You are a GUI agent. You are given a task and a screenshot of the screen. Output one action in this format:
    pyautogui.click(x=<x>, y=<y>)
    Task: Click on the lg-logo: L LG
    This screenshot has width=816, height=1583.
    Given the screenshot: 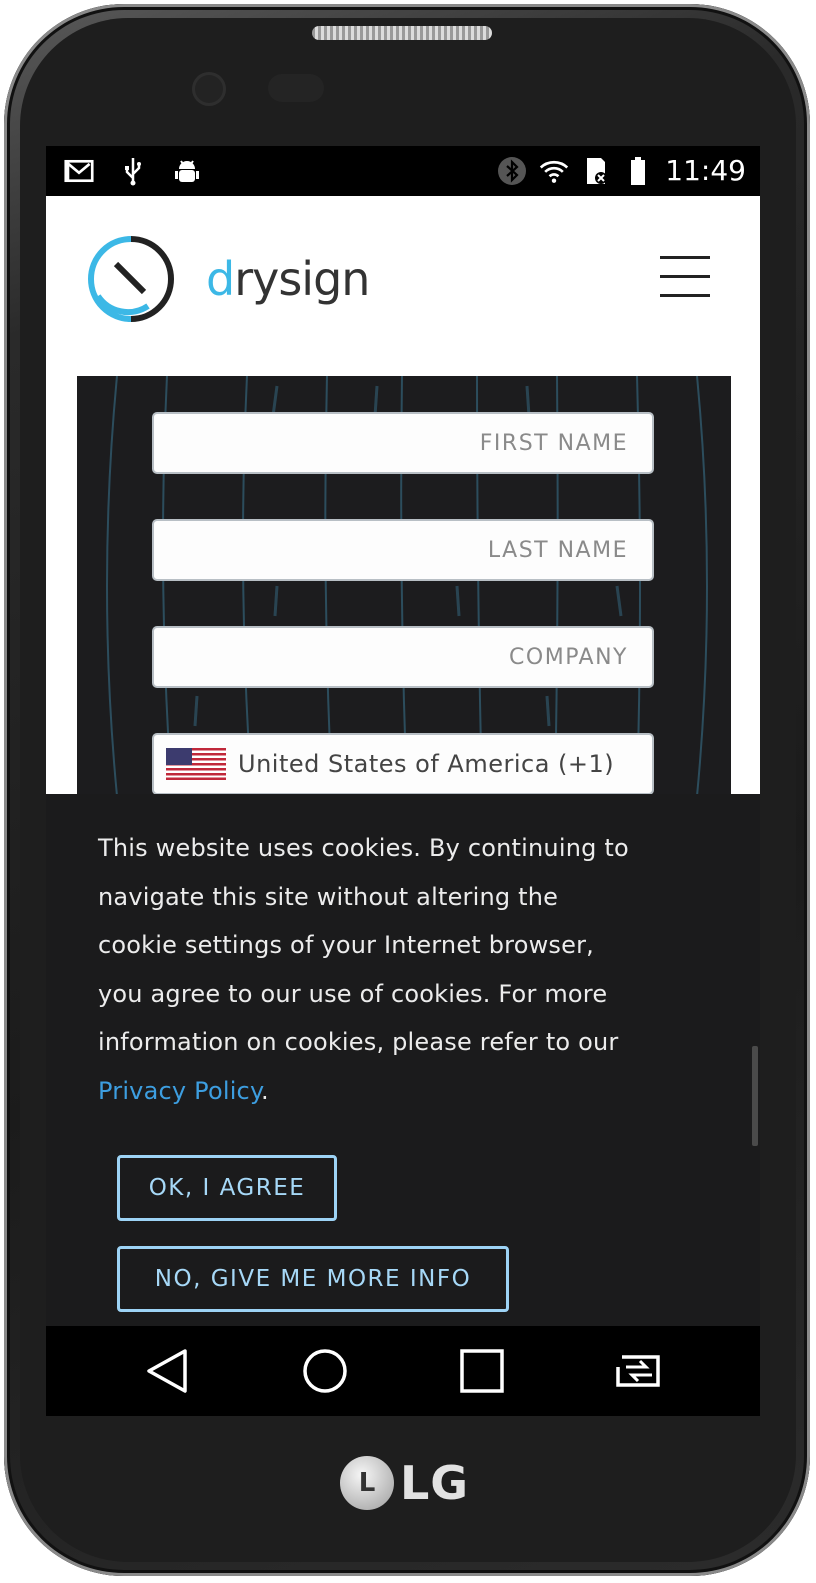 What is the action you would take?
    pyautogui.click(x=404, y=1483)
    